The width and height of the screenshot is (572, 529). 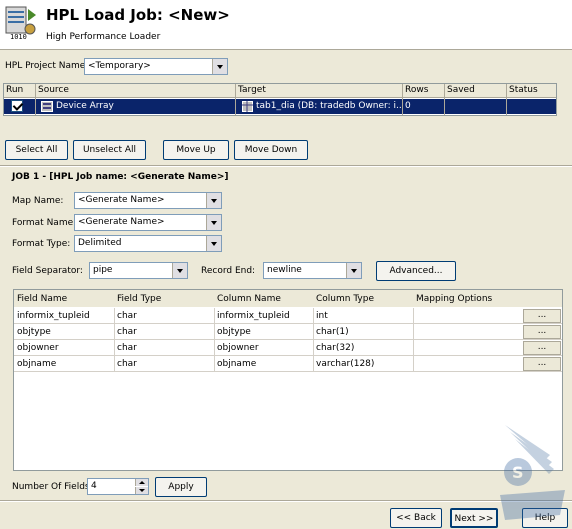 What do you see at coordinates (18, 37) in the screenshot?
I see `svg-text: 1010` at bounding box center [18, 37].